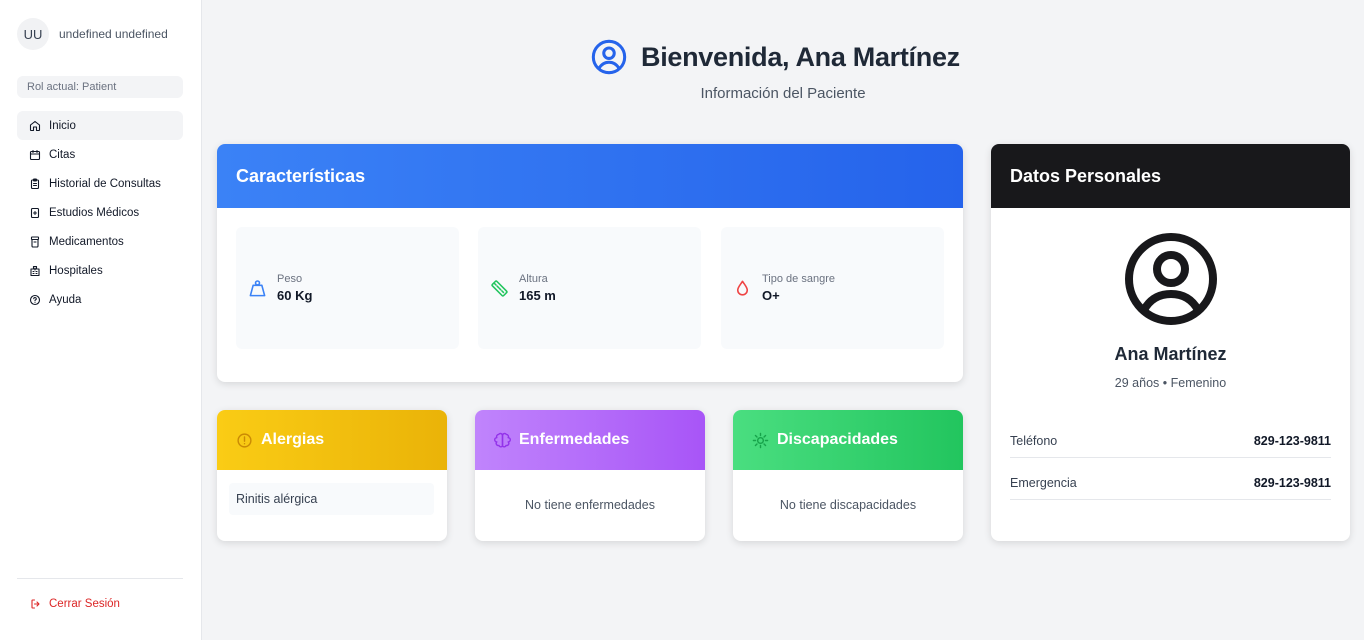 This screenshot has width=1364, height=640. What do you see at coordinates (84, 604) in the screenshot?
I see `logout-label: Cerrar Sesión` at bounding box center [84, 604].